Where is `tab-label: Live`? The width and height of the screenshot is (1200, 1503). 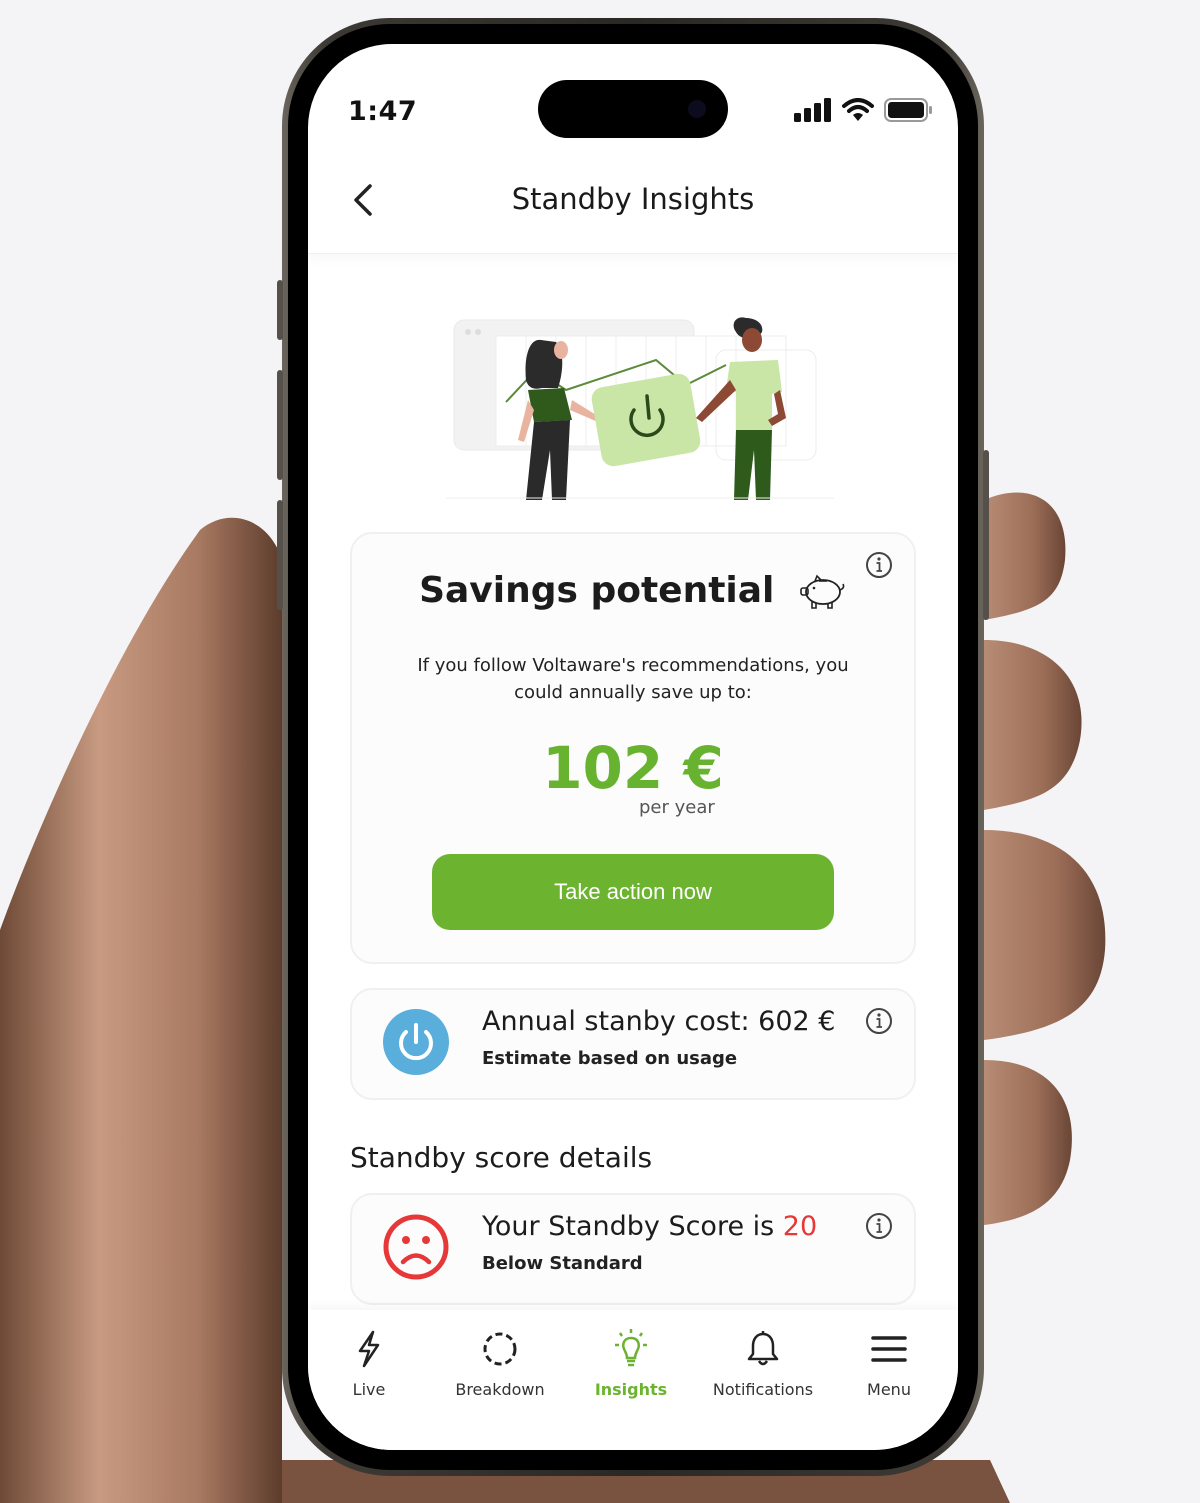
tab-label: Live is located at coordinates (369, 1389).